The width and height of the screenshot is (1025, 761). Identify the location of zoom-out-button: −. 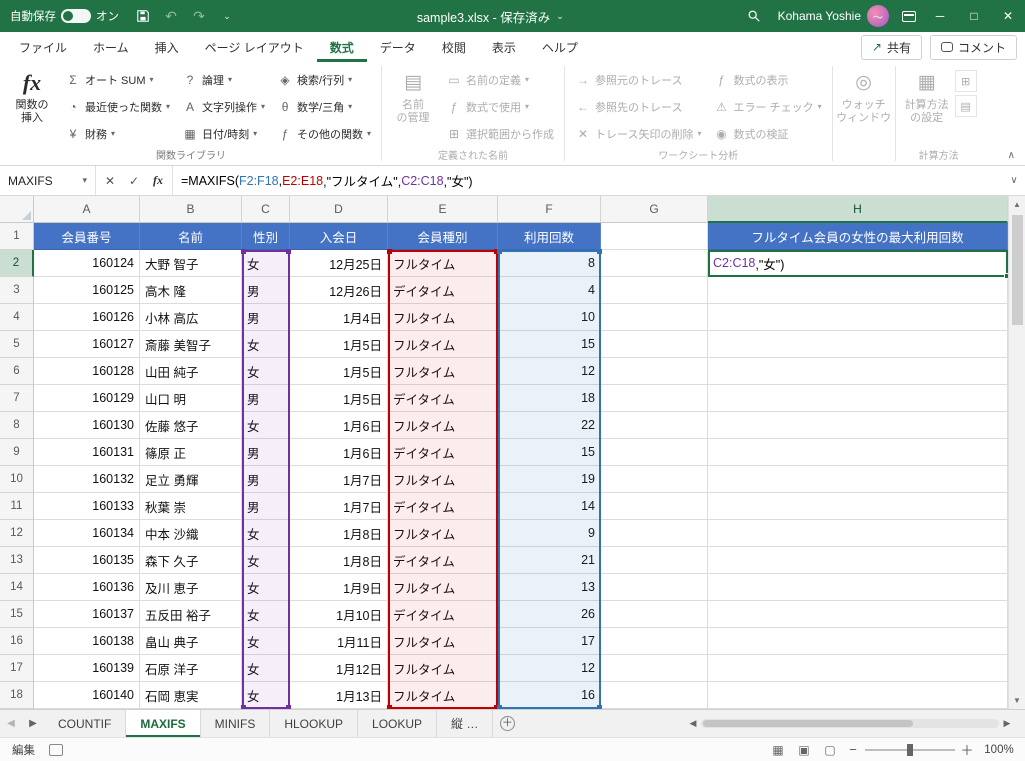
(853, 749).